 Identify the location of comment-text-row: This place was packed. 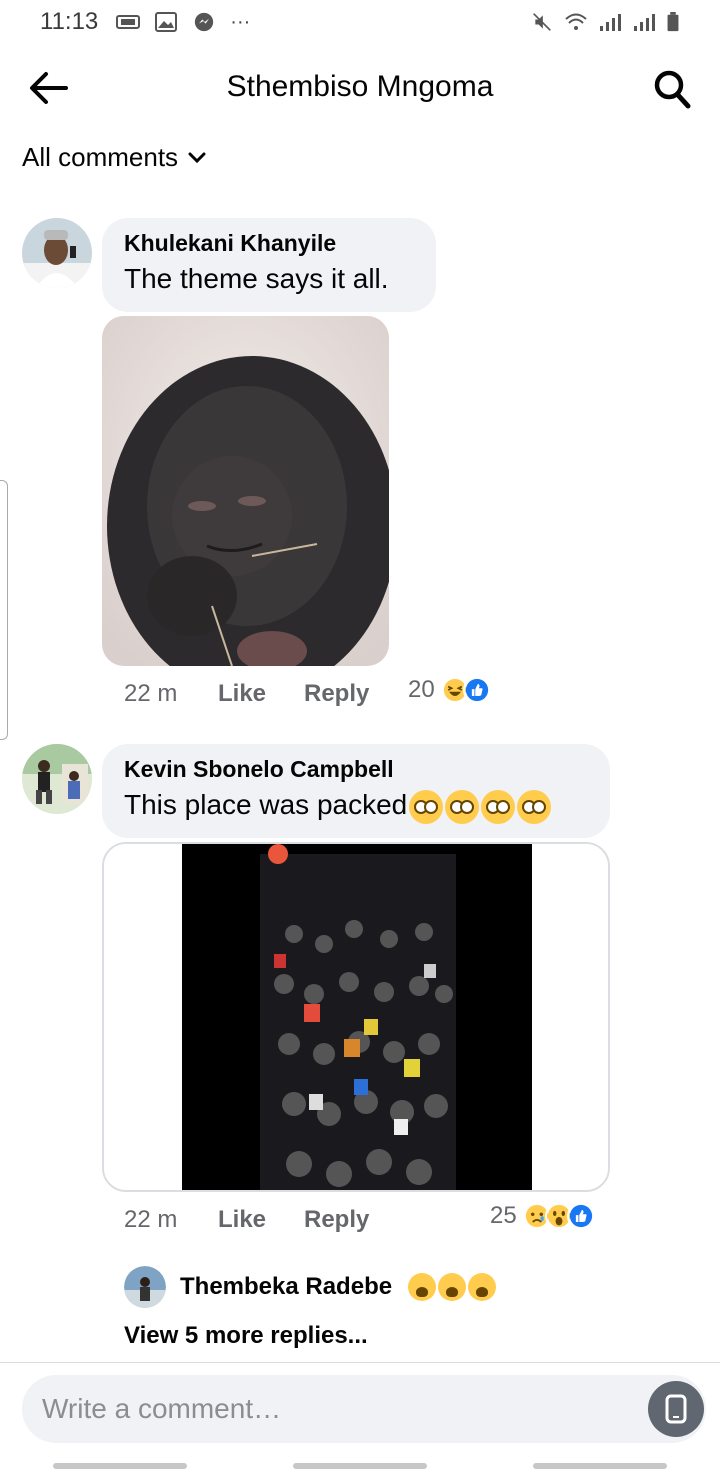
(356, 806).